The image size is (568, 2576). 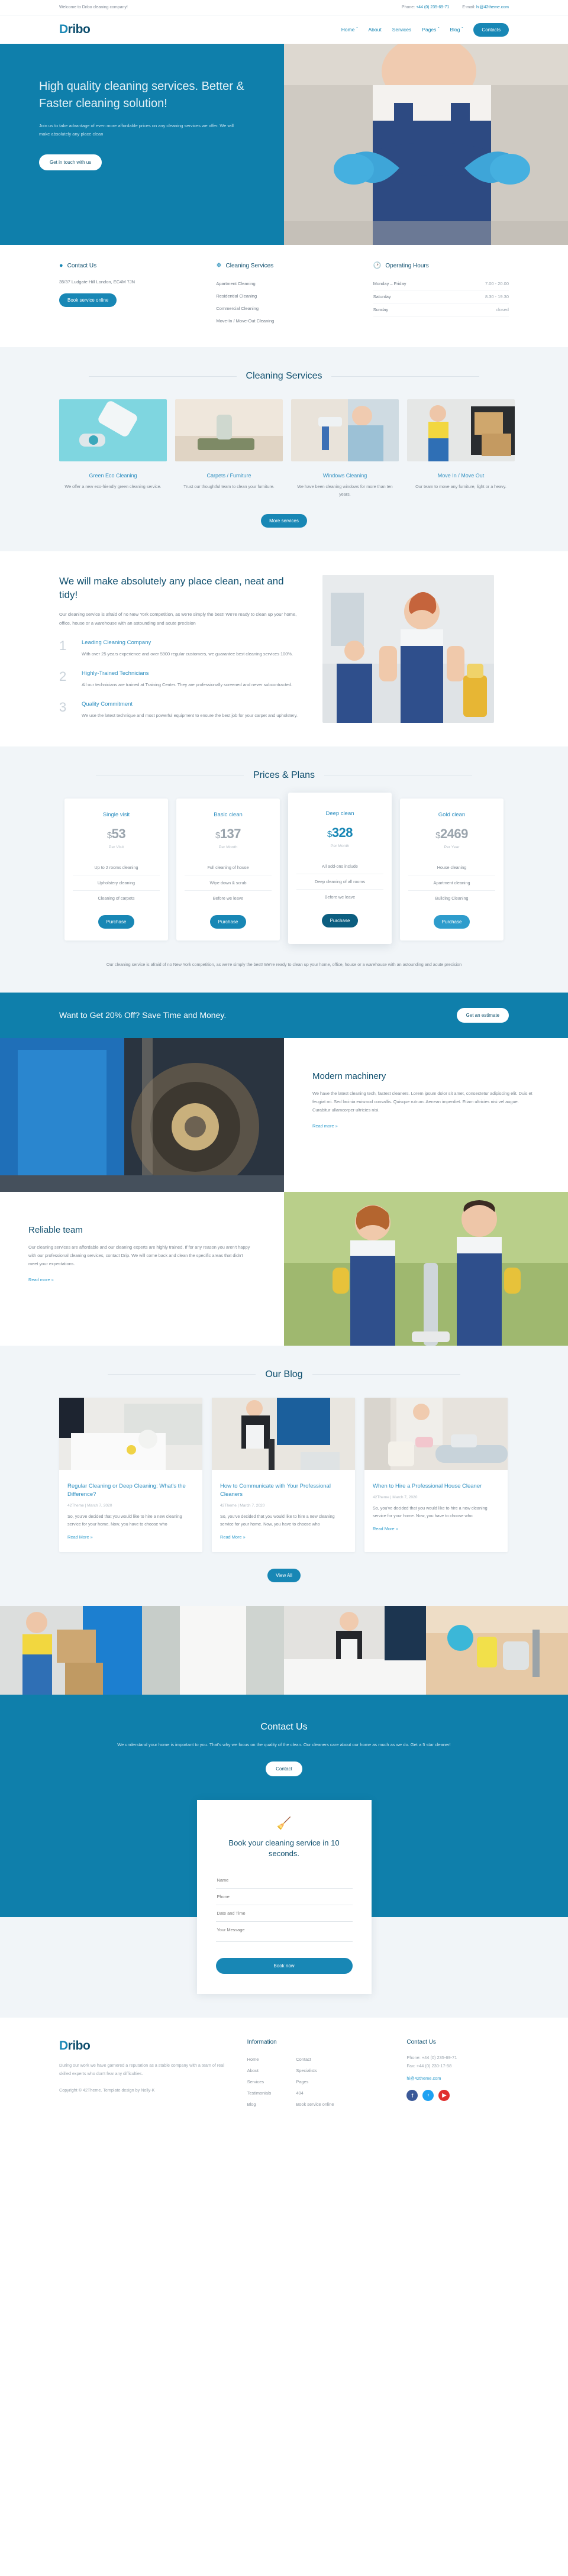 What do you see at coordinates (75, 29) in the screenshot?
I see `site-logo: Dribo` at bounding box center [75, 29].